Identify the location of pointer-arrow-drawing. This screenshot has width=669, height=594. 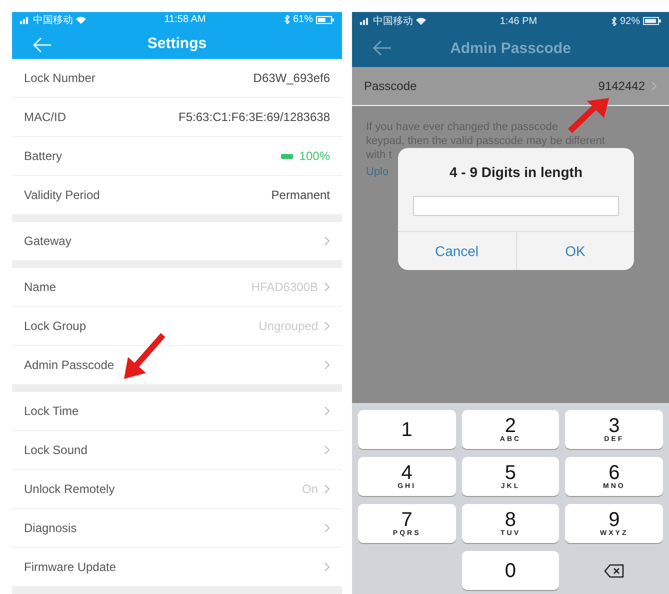
(589, 115).